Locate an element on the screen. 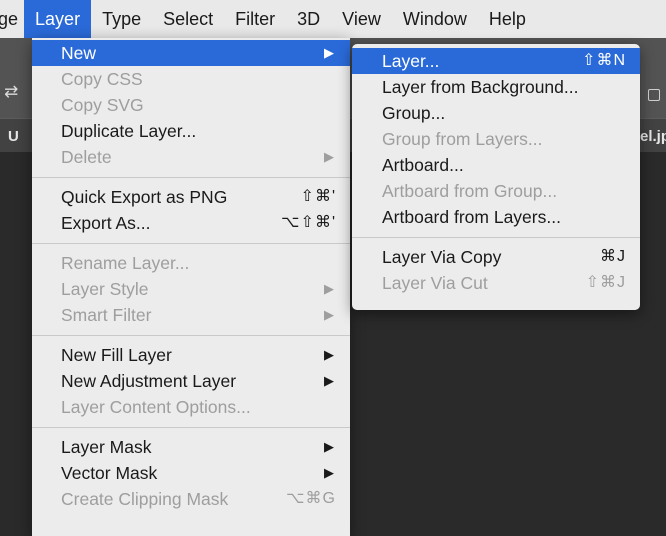 This screenshot has width=666, height=536. shortcut-label: ⇧⌘N is located at coordinates (604, 60).